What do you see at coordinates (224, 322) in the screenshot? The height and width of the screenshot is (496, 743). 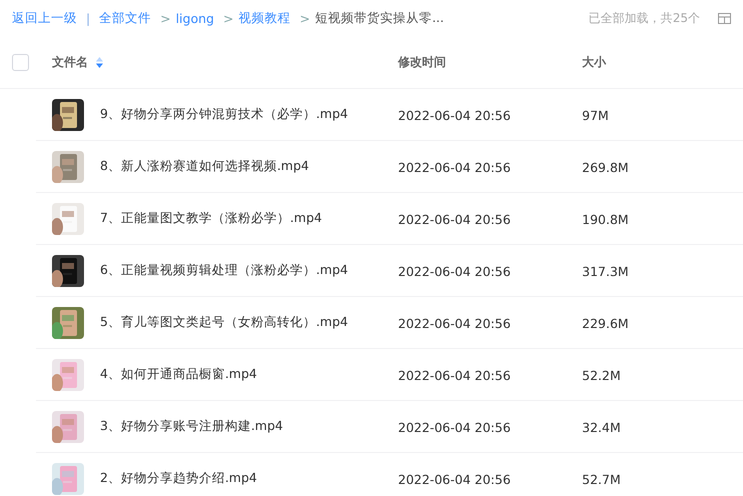 I see `file-name: 5、育儿等图文类起号（女粉高转化）.mp4` at bounding box center [224, 322].